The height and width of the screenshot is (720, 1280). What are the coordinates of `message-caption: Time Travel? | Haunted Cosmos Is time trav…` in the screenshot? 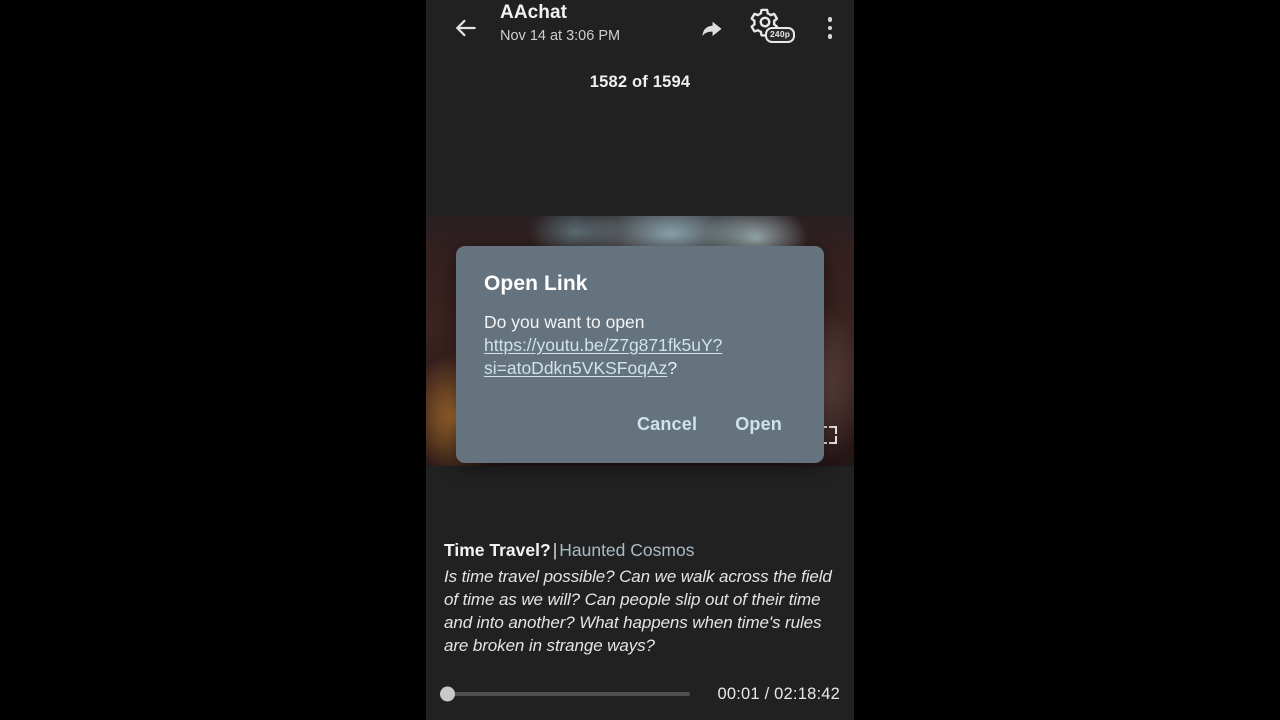 It's located at (640, 597).